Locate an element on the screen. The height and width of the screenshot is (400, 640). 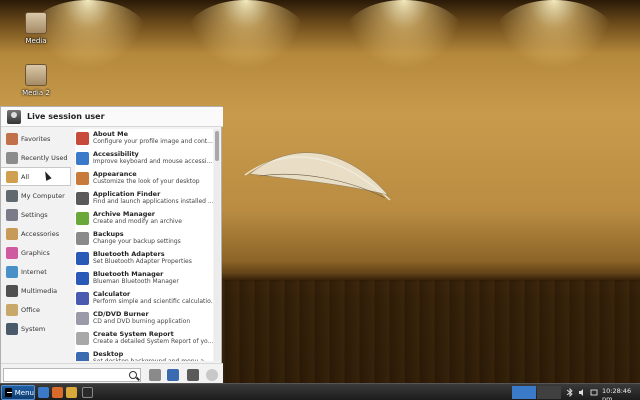
search-icon is located at coordinates (133, 375).